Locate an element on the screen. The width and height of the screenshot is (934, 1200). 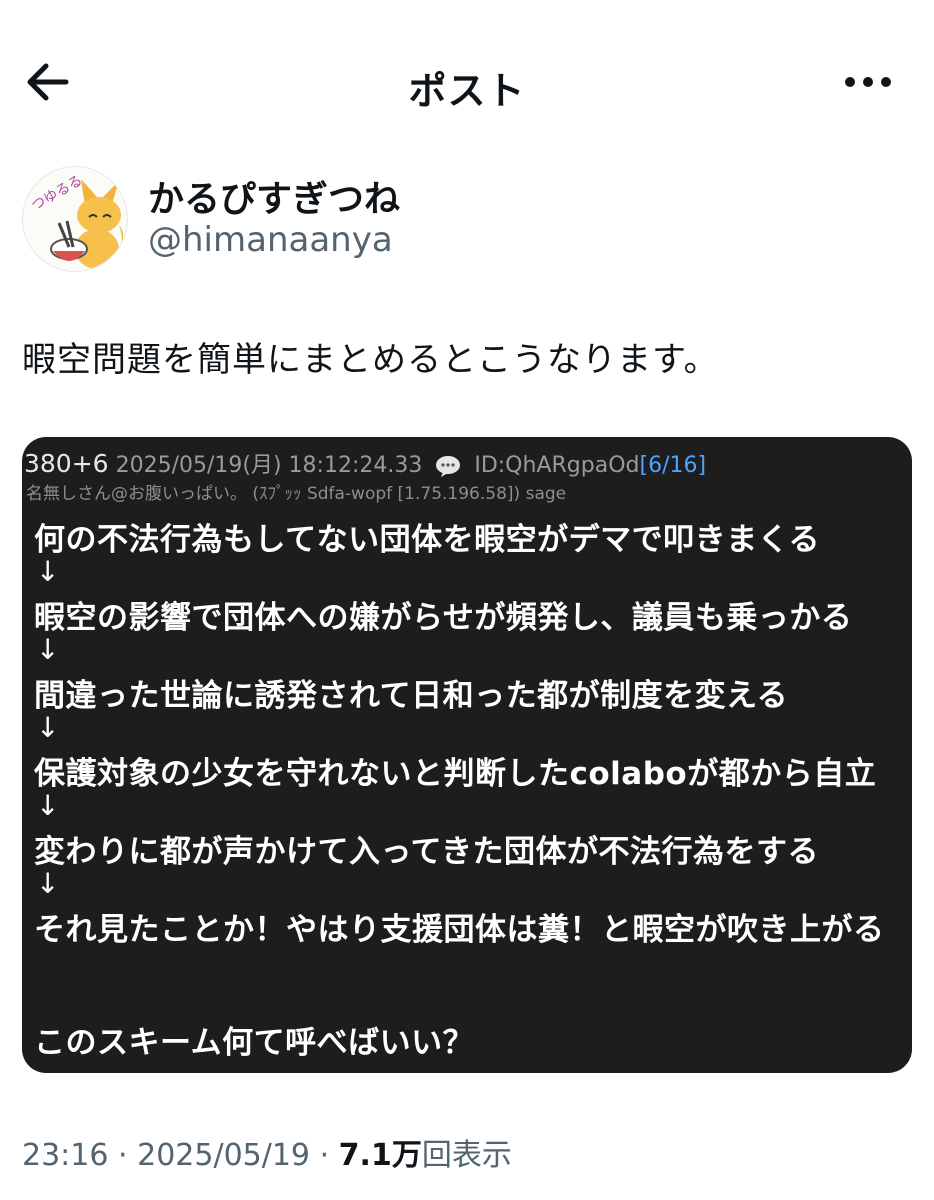
top-navigation-bar: ポスト is located at coordinates (467, 82).